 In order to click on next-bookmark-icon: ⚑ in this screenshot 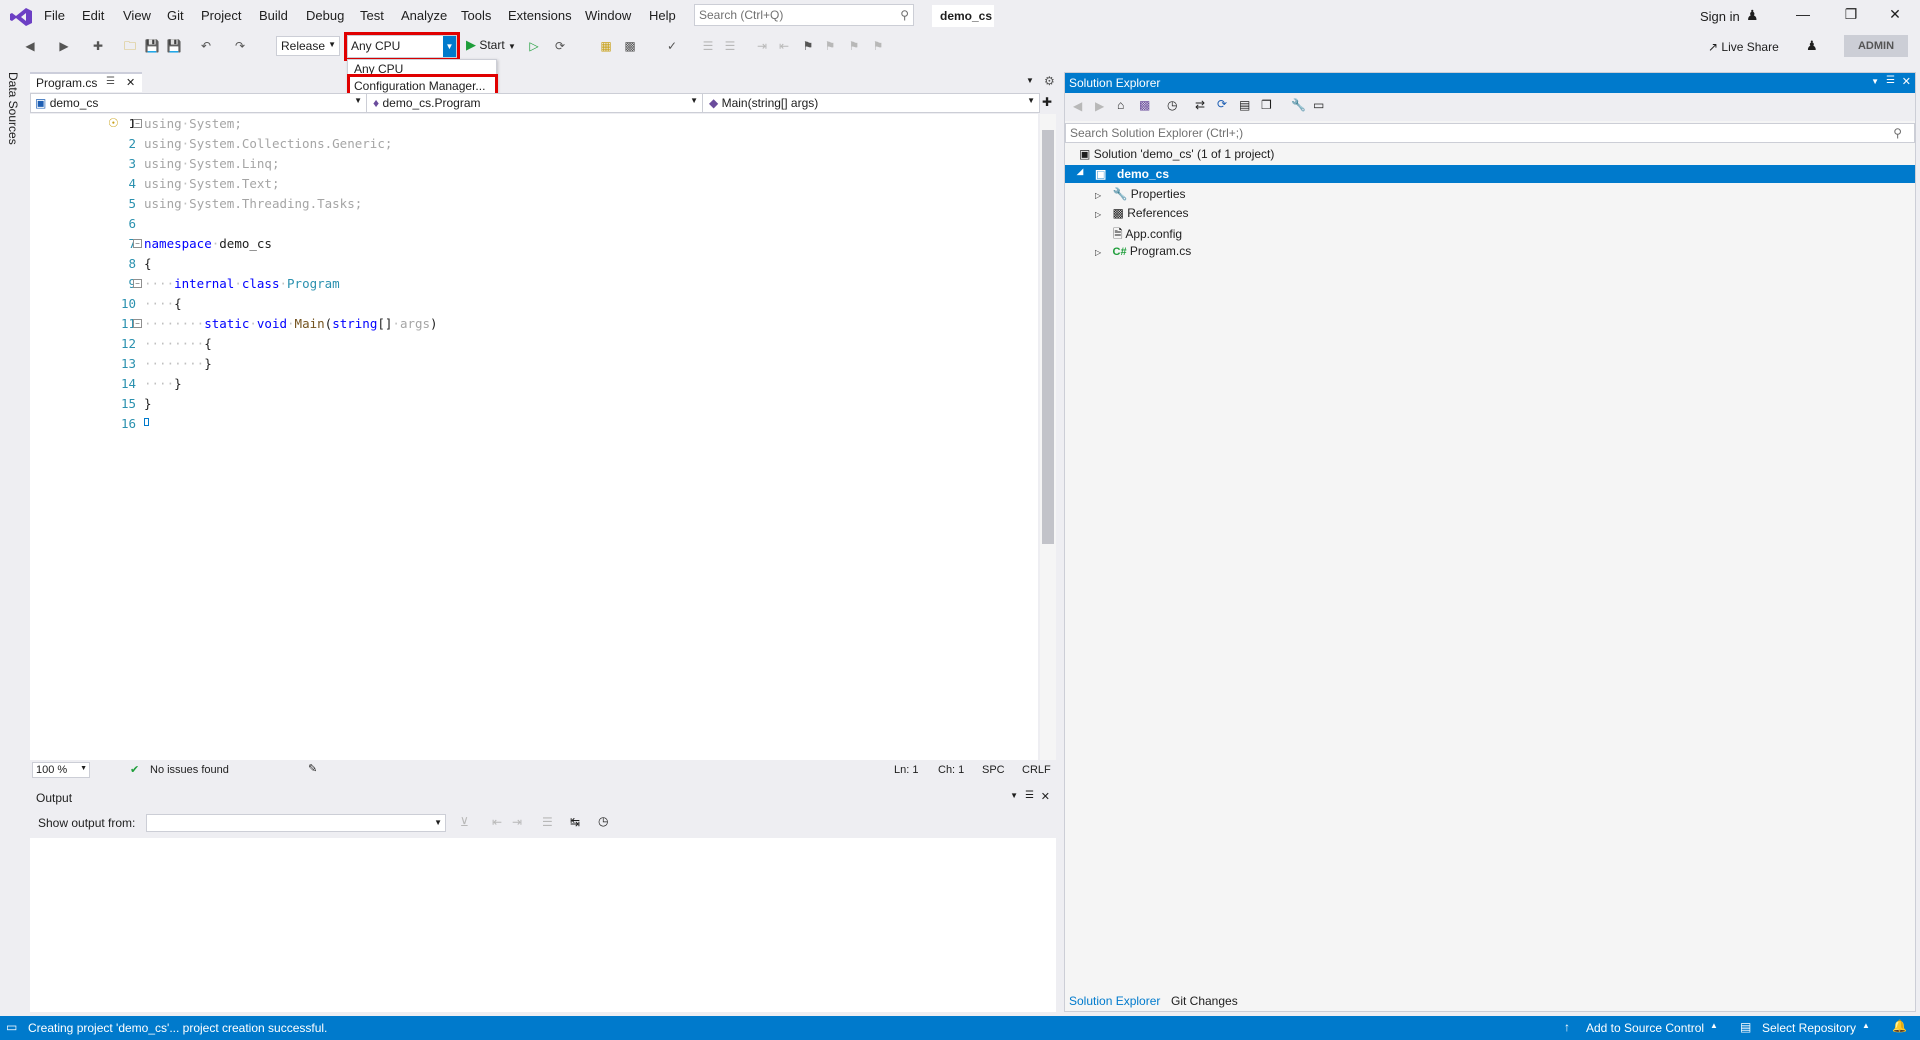, I will do `click(854, 46)`.